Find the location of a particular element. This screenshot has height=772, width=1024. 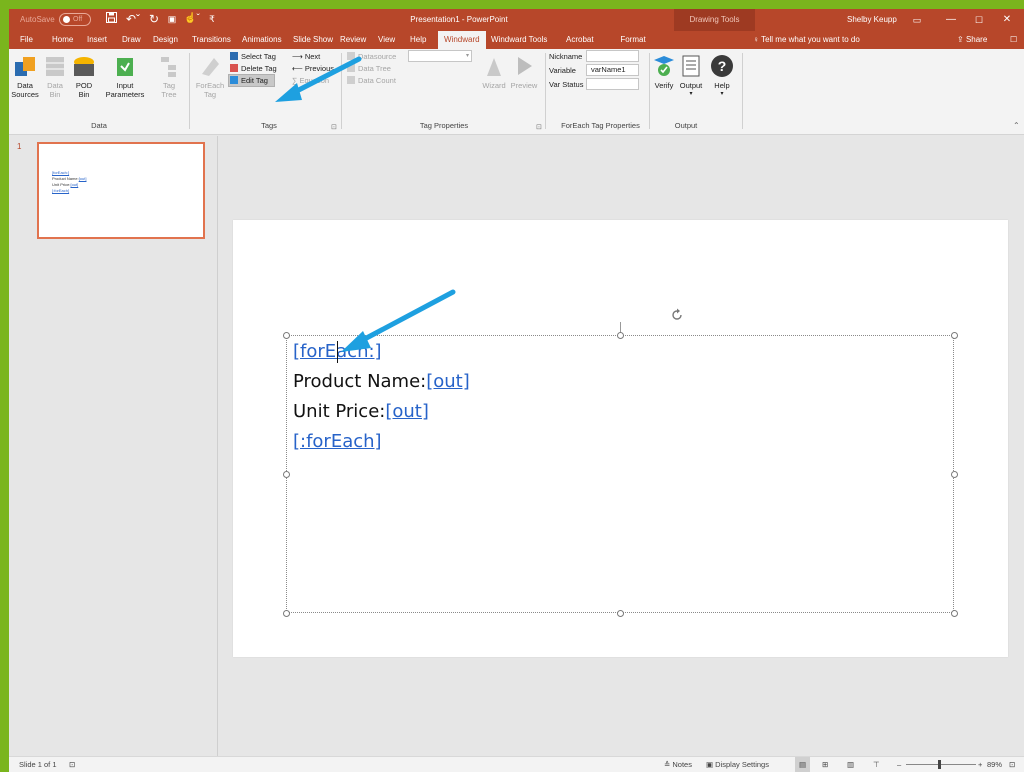

product-name-text: Product Name: is located at coordinates (360, 381).